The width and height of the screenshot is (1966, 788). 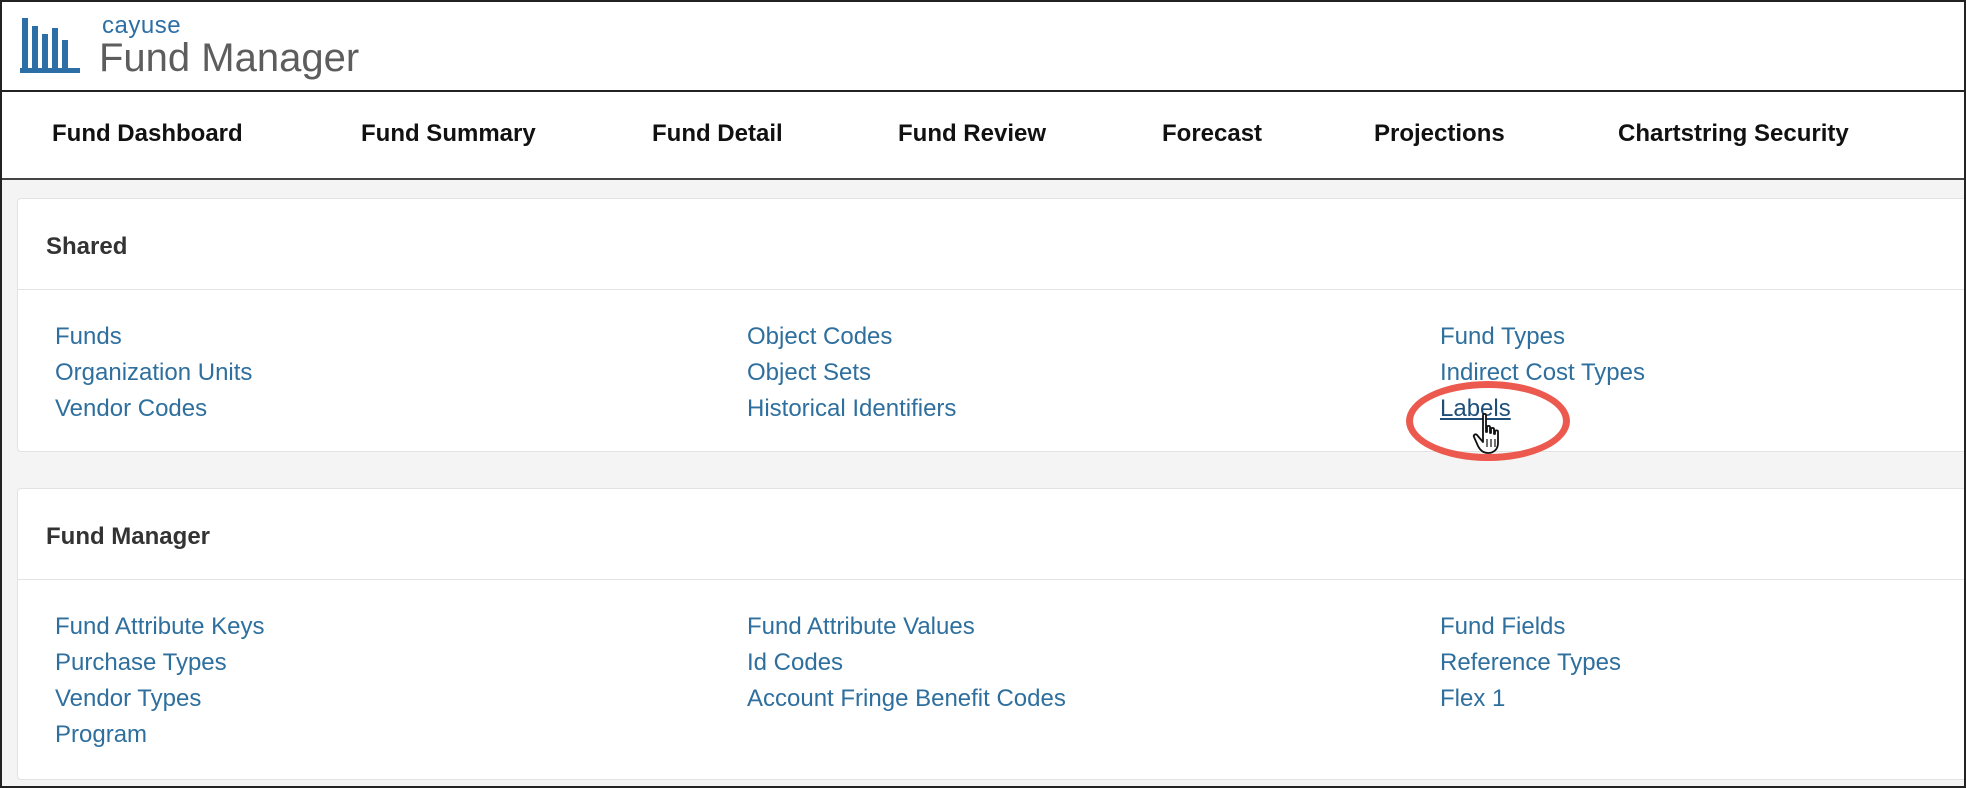 I want to click on link-reference-types: Reference Types, so click(x=1530, y=663).